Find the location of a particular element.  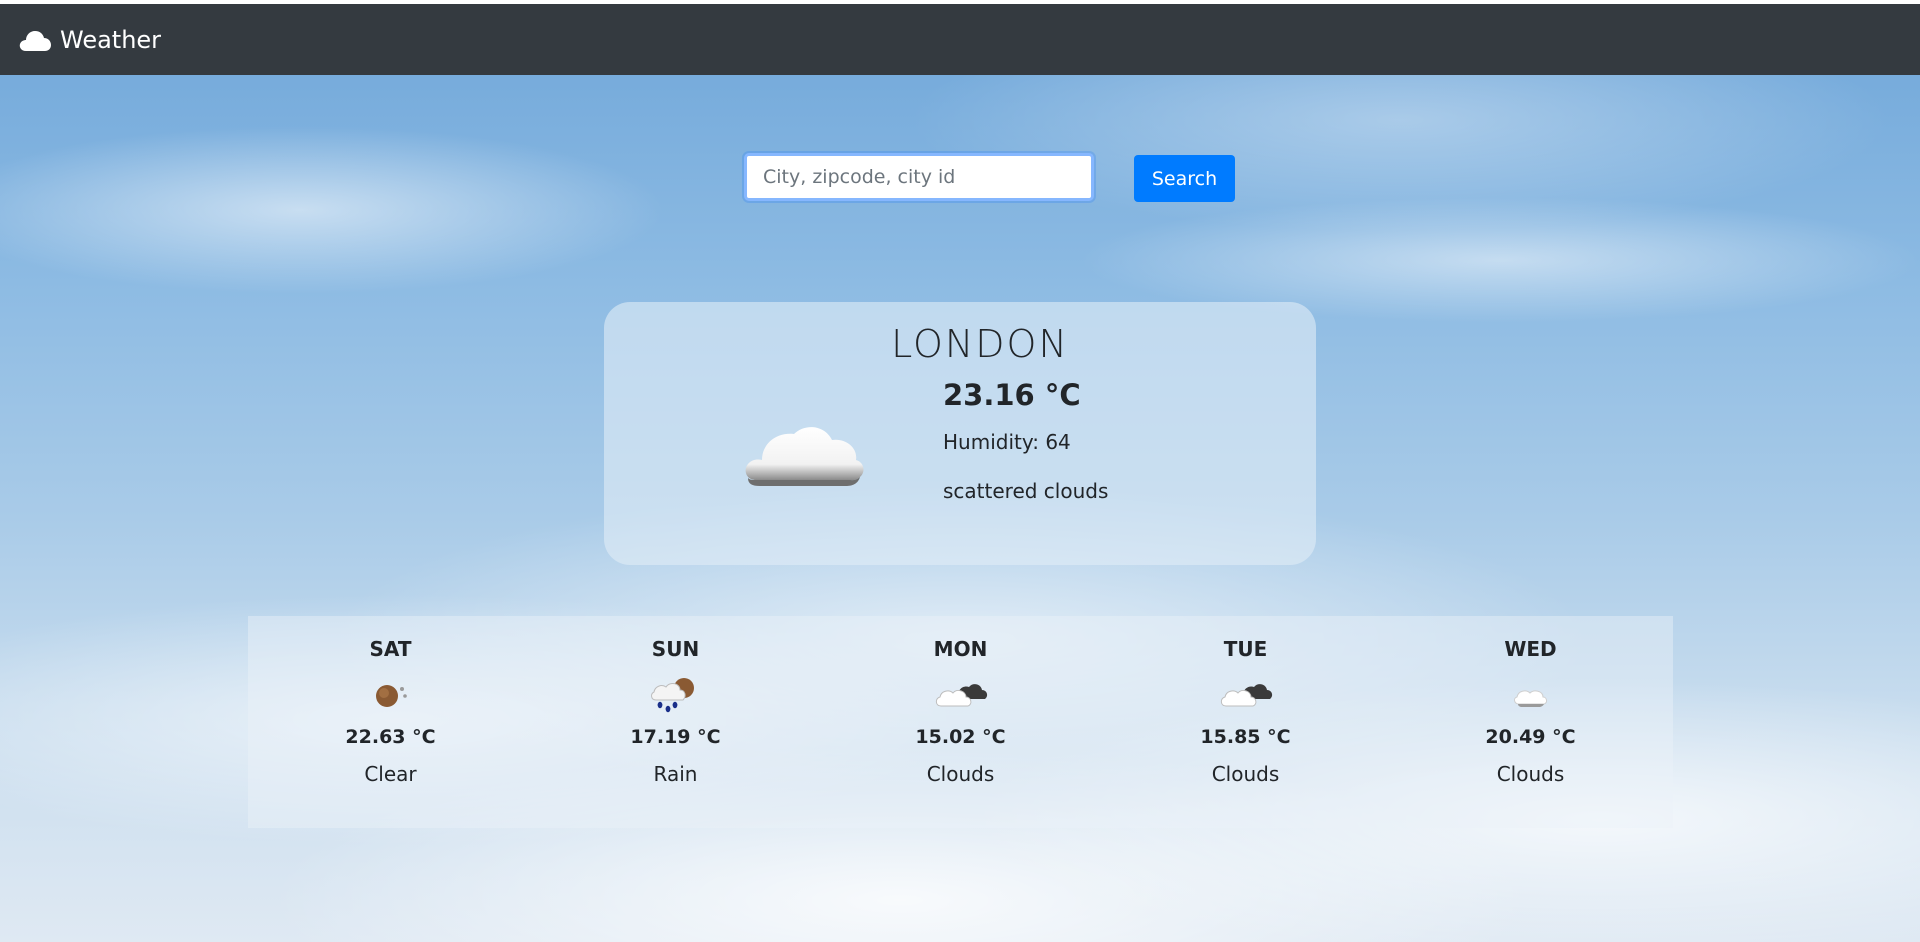

search-button: Search is located at coordinates (1184, 178).